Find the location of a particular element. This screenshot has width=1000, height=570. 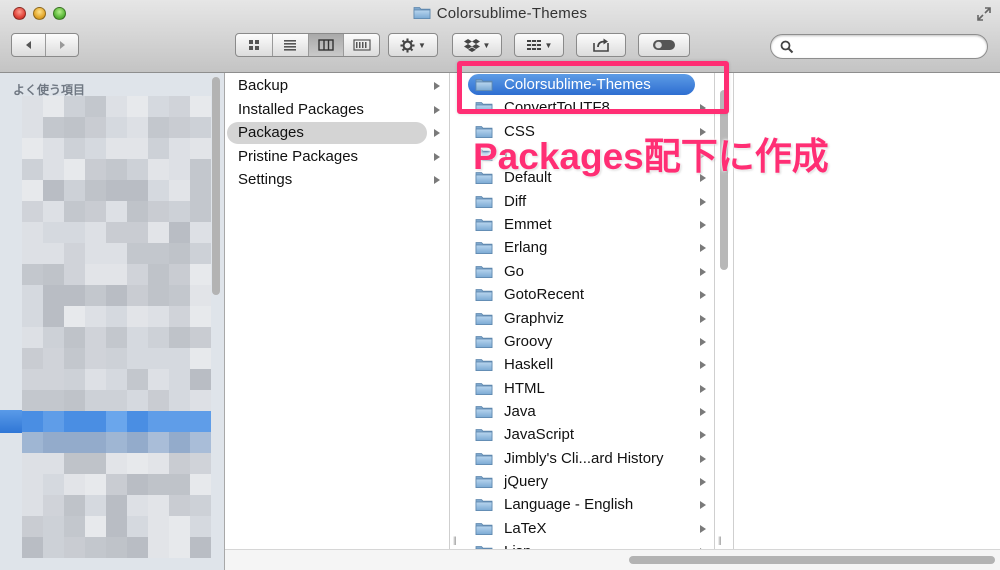

action-menu-button: ▼ is located at coordinates (413, 45).